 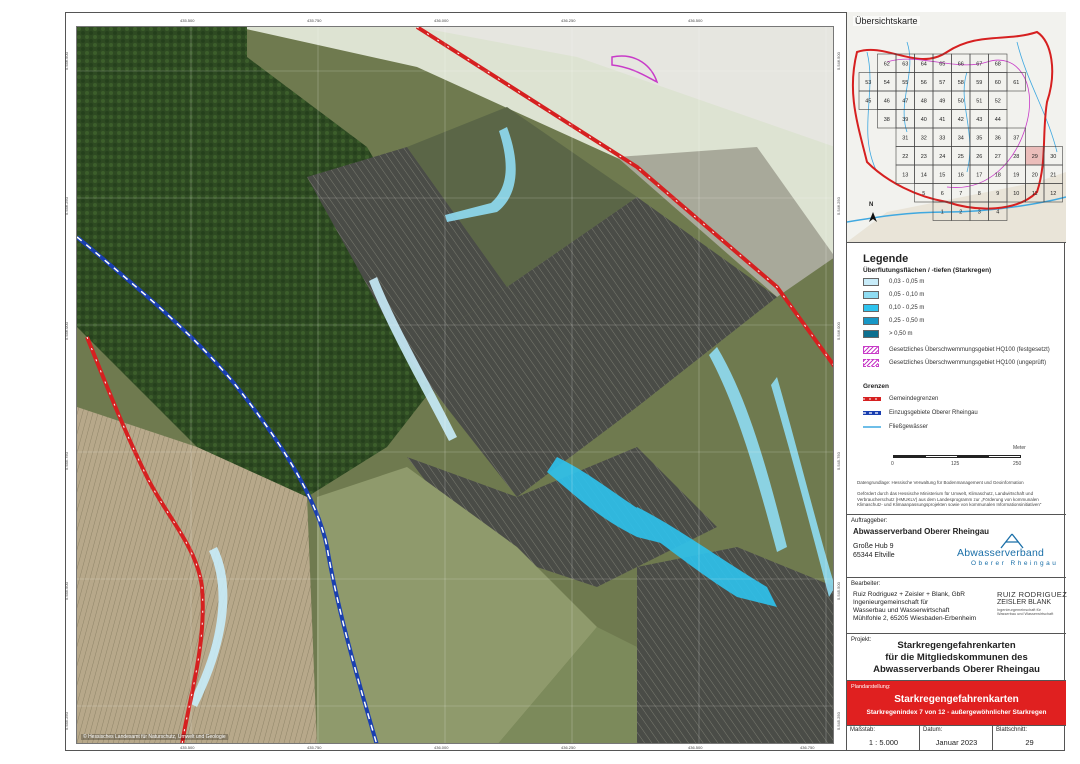 I want to click on y-tick-right: 5.545.250, so click(x=838, y=721).